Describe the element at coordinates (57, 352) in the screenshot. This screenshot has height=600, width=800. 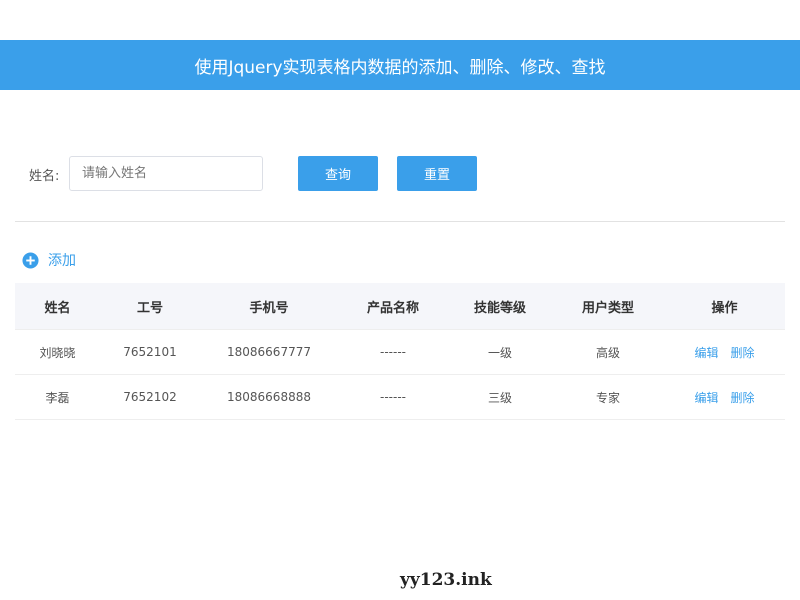
I see `cell-name: 刘晓晓` at that location.